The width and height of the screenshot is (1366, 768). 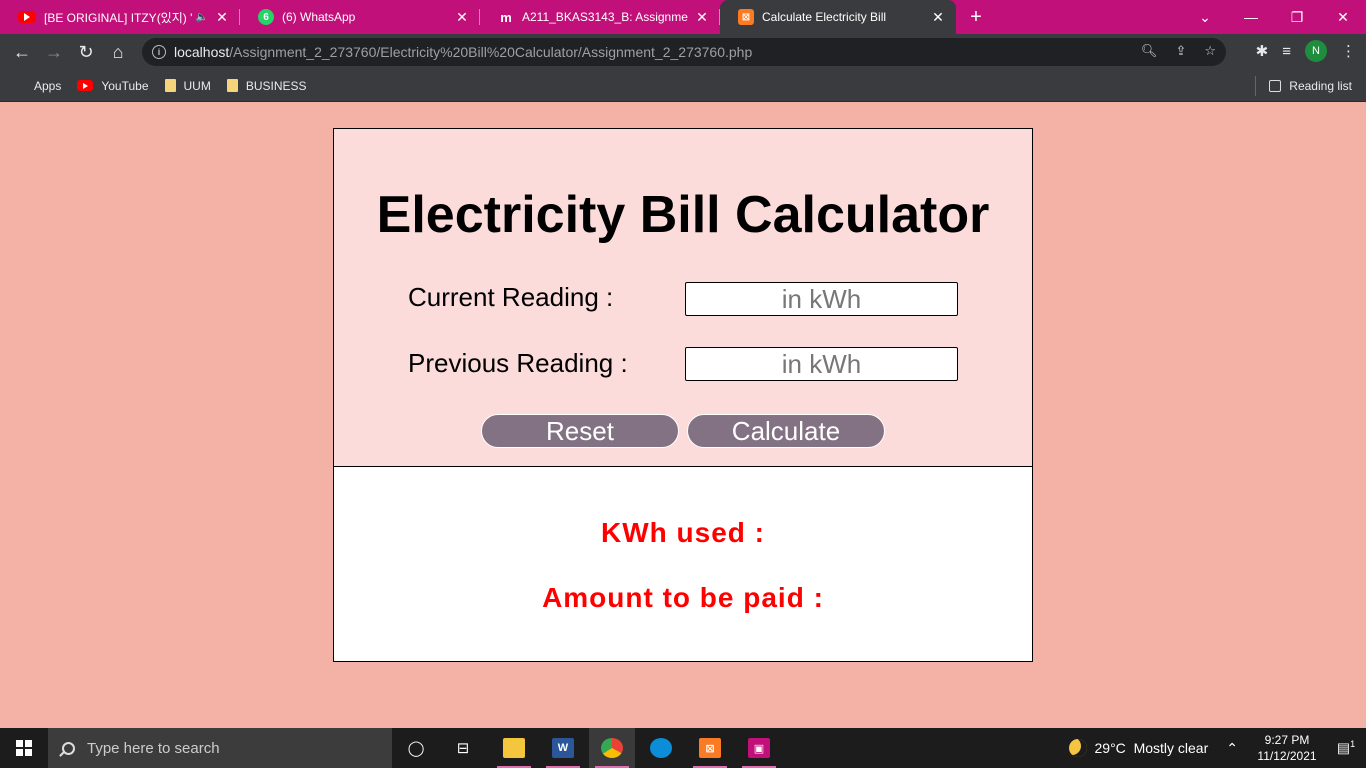 I want to click on edge-icon, so click(x=661, y=748).